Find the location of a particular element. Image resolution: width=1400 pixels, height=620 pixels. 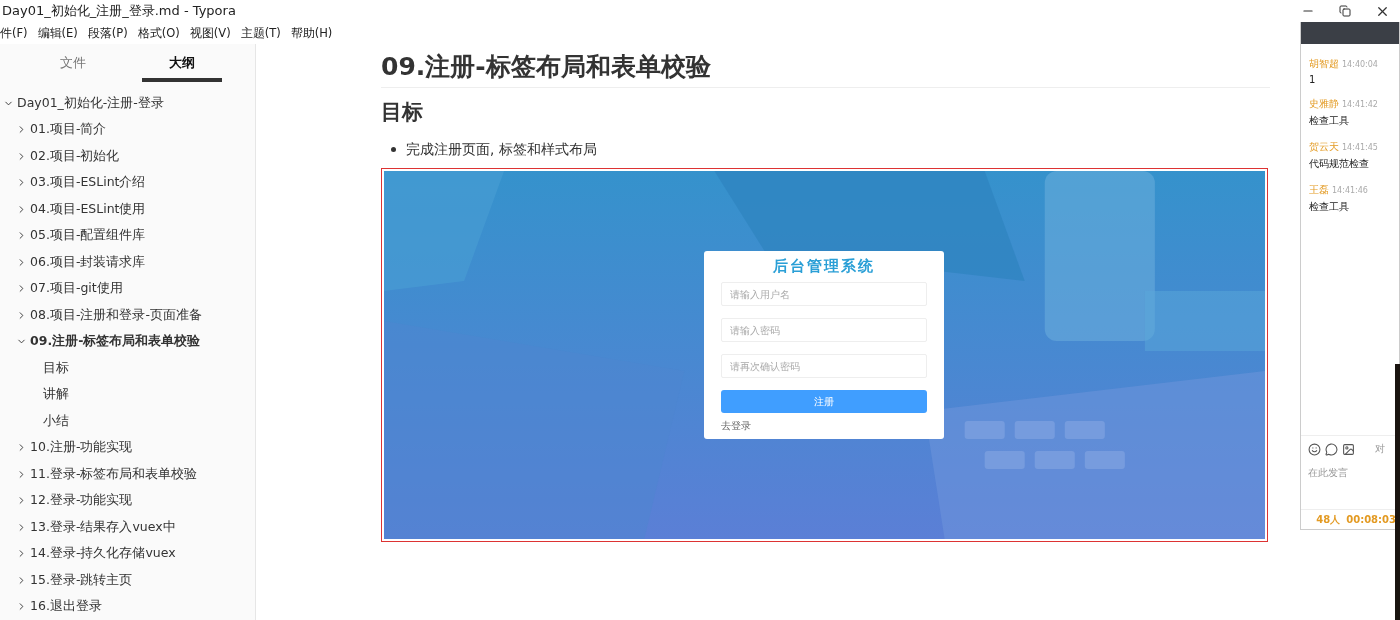

input-field: 请输入密码 is located at coordinates (823, 330).